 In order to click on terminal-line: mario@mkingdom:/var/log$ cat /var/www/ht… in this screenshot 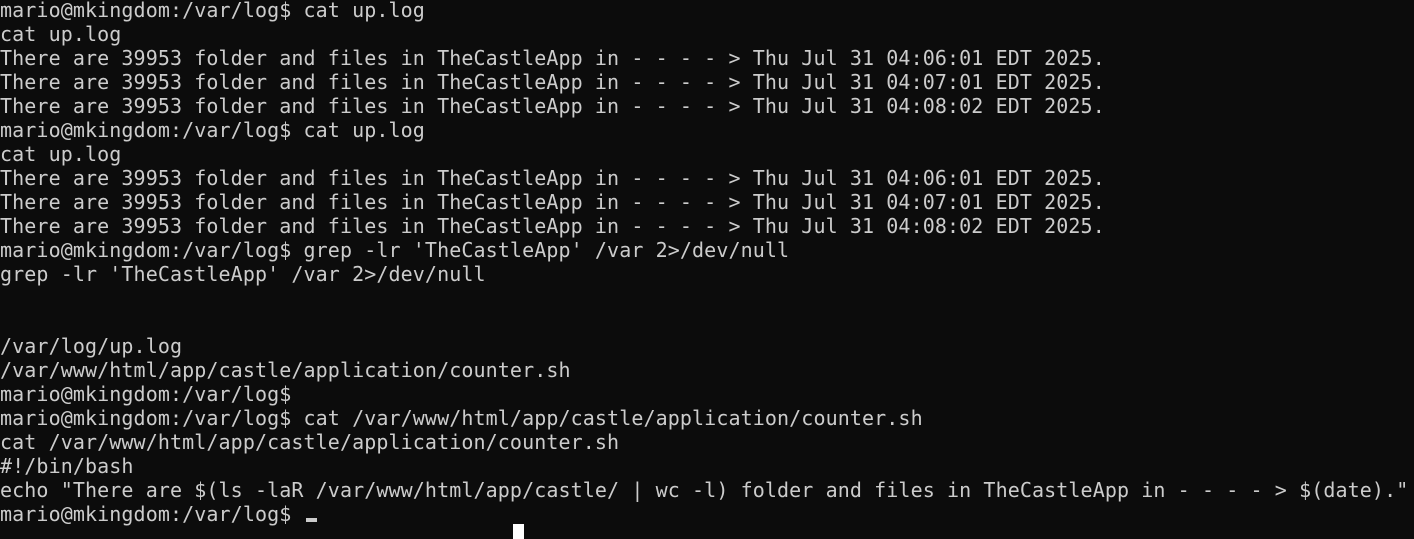, I will do `click(461, 418)`.